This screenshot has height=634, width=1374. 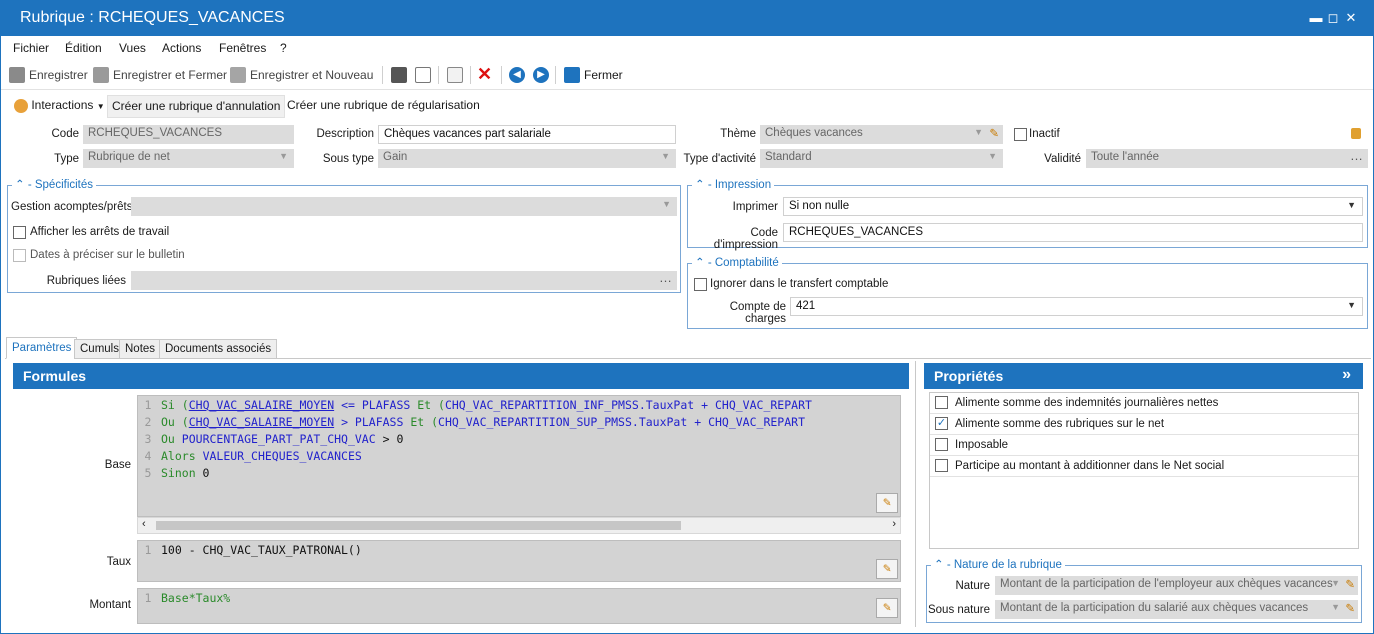 I want to click on specificites-title: ⌃ - Spécificités, so click(x=54, y=184).